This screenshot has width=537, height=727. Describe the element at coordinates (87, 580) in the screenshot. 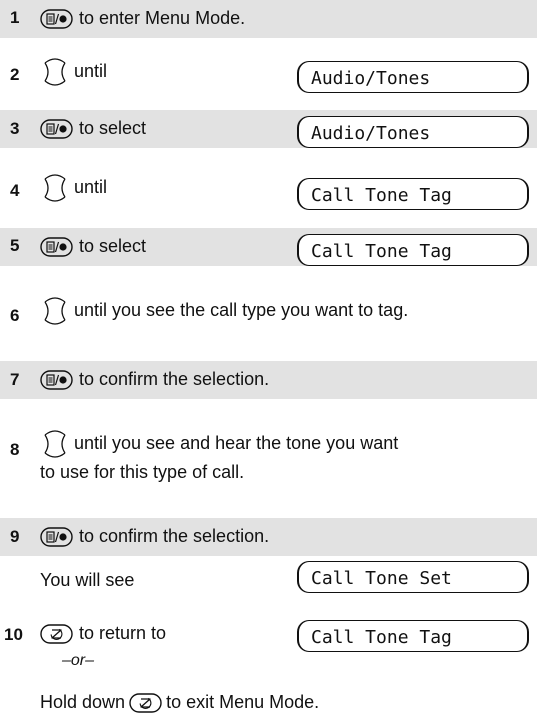

I see `step-subtext: You will see` at that location.